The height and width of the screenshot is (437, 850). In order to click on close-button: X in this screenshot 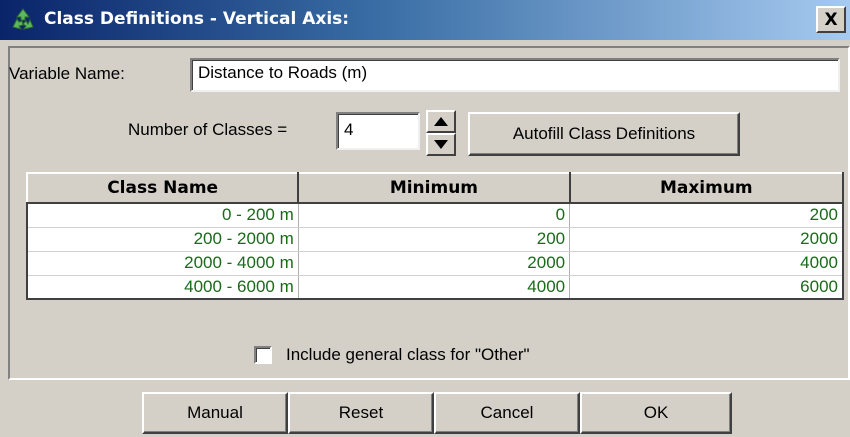, I will do `click(831, 19)`.